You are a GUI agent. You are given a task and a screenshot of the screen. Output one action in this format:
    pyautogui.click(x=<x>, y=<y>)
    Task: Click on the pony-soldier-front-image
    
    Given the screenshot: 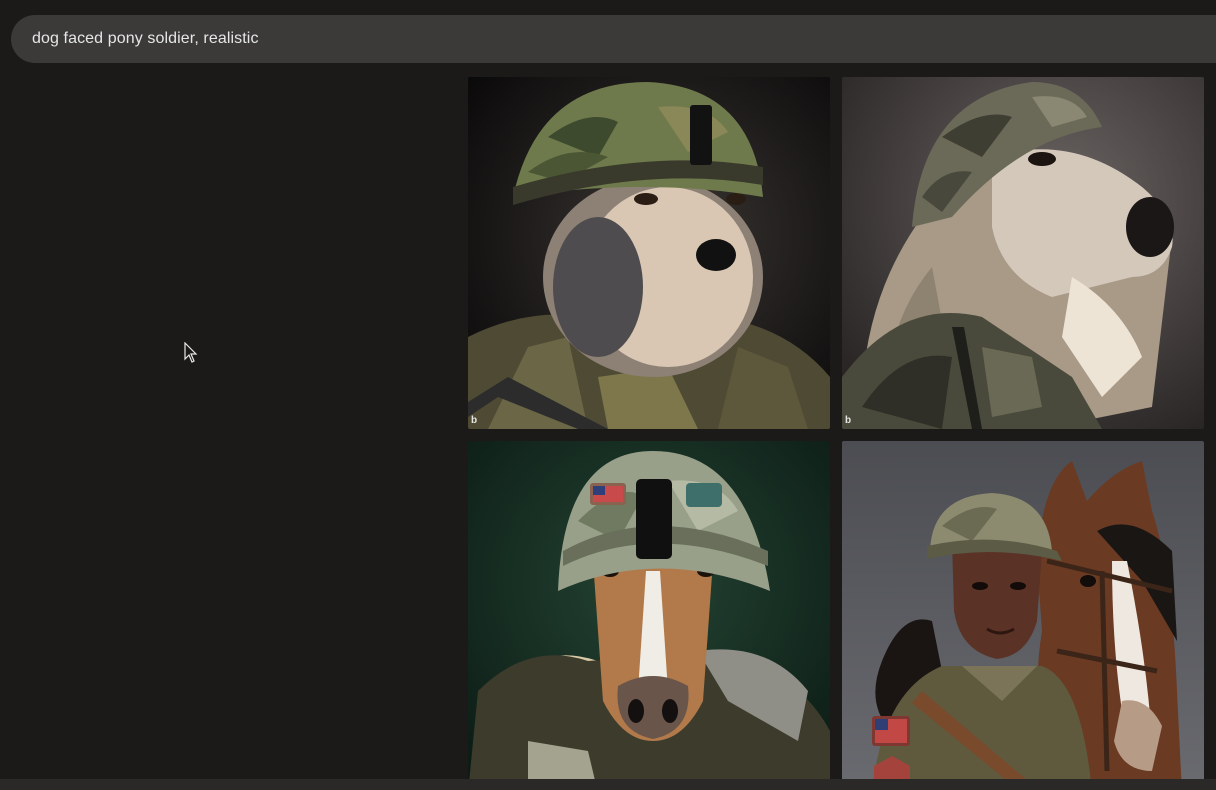 What is the action you would take?
    pyautogui.click(x=649, y=615)
    